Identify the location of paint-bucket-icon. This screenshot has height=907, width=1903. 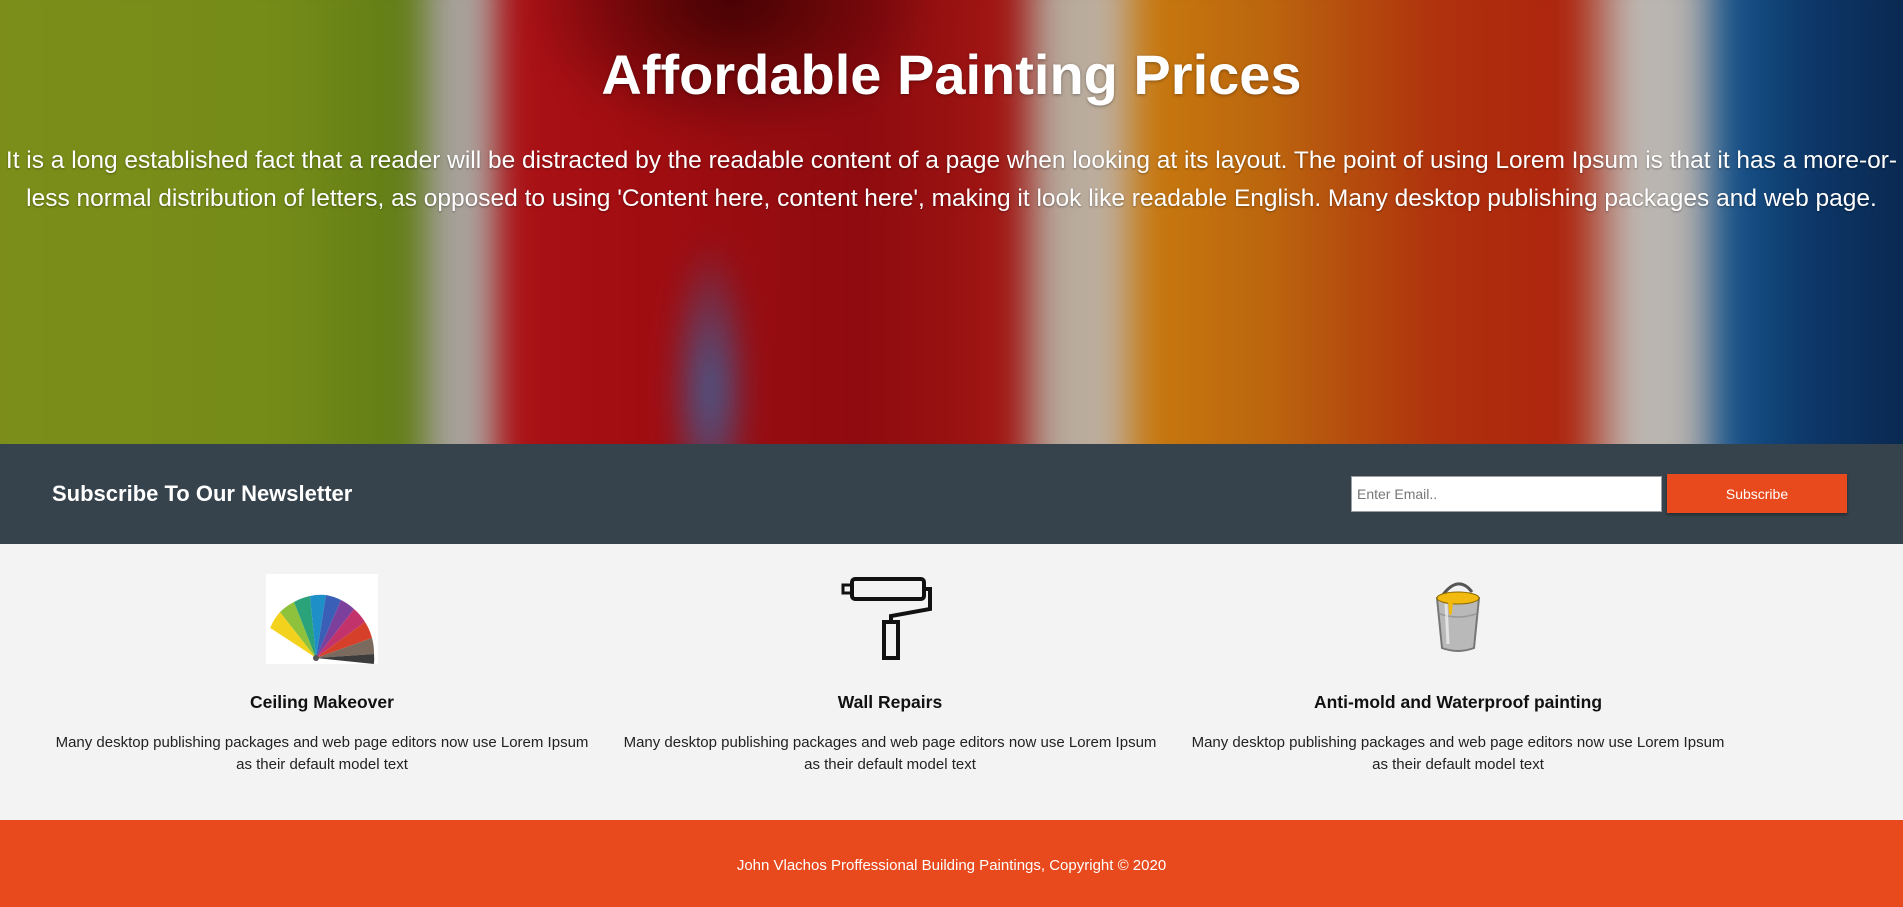
(1458, 619).